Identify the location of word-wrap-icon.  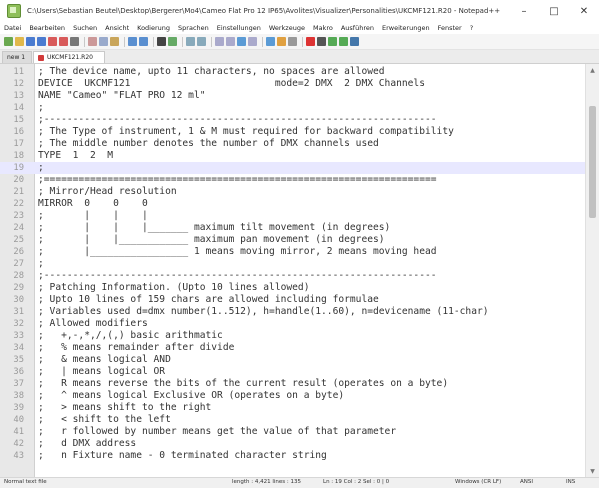
(230, 41).